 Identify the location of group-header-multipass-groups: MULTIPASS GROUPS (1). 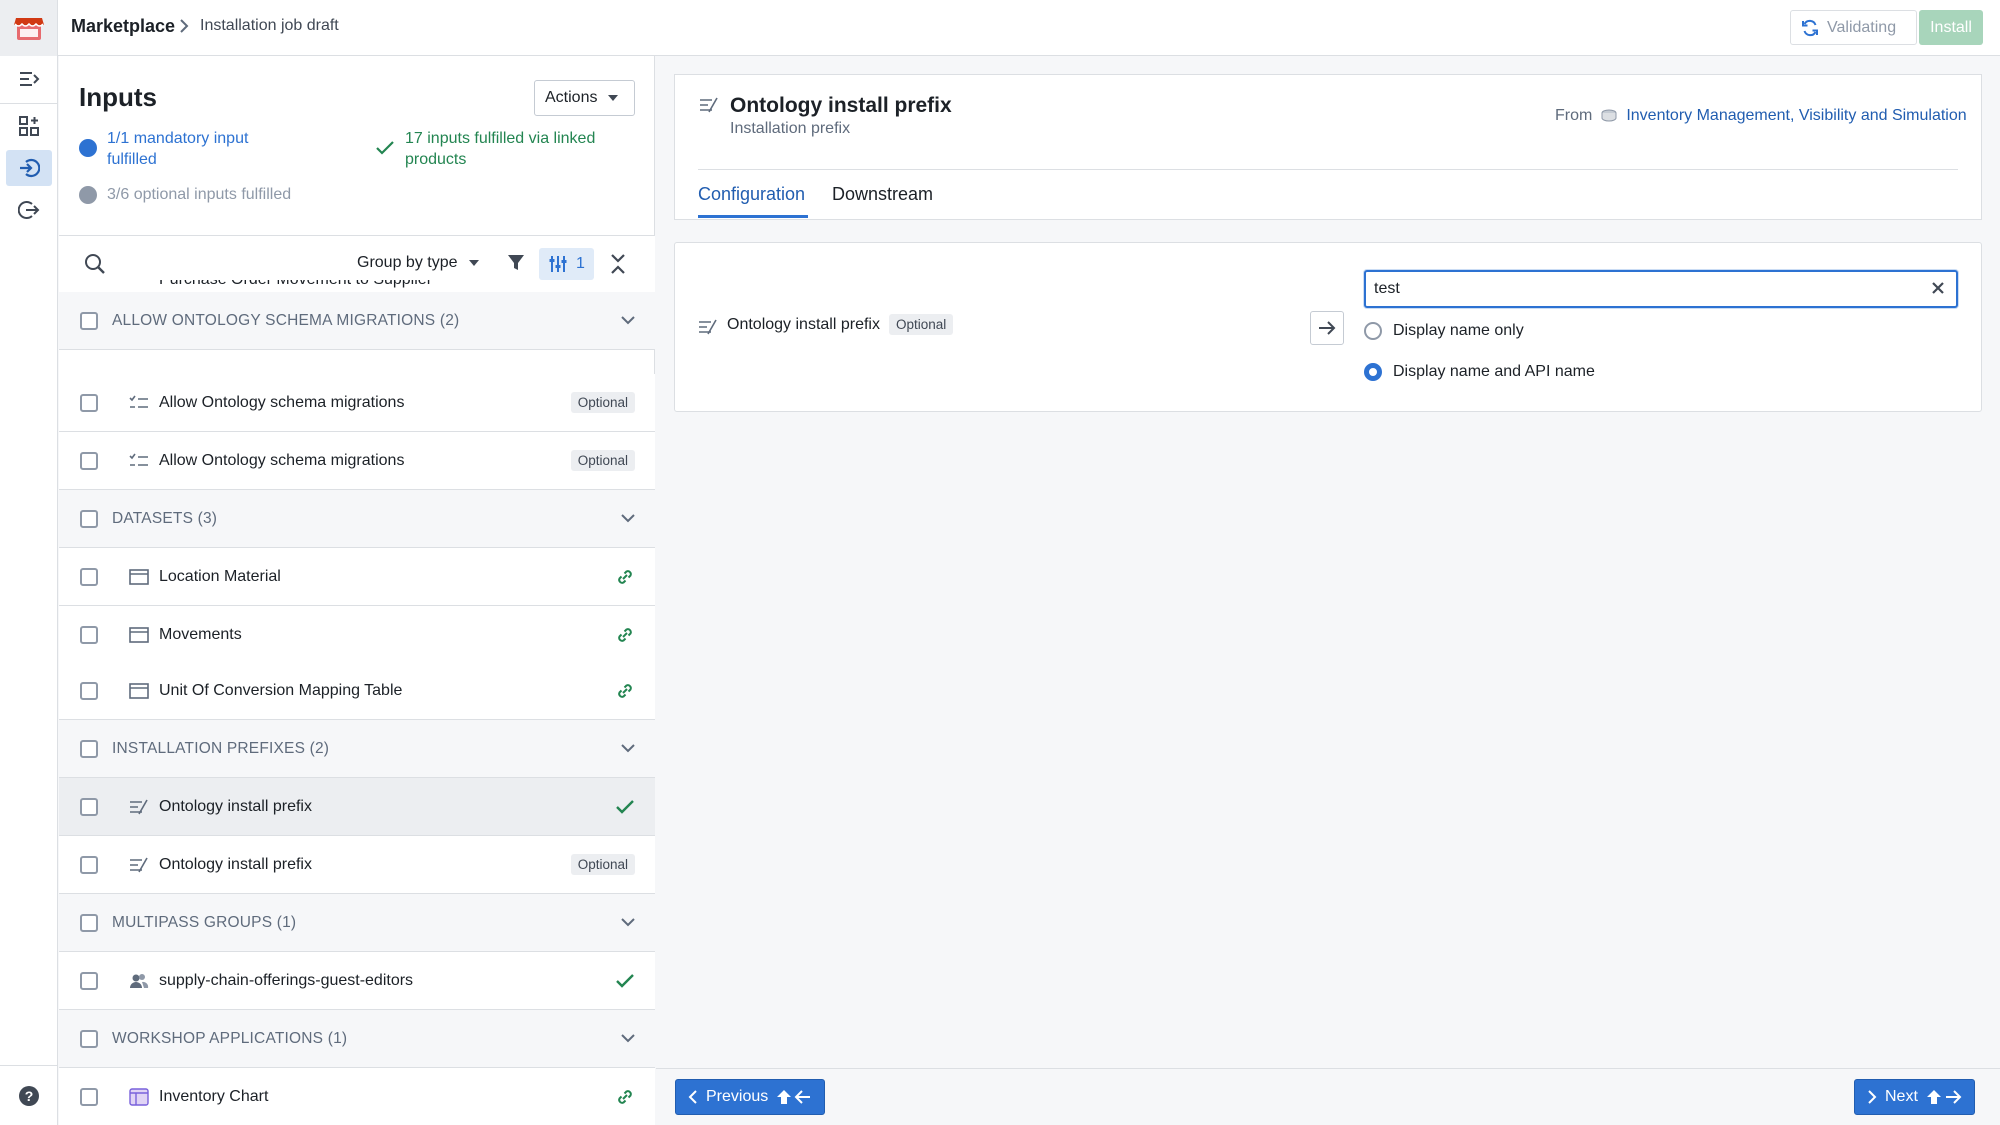
(357, 923).